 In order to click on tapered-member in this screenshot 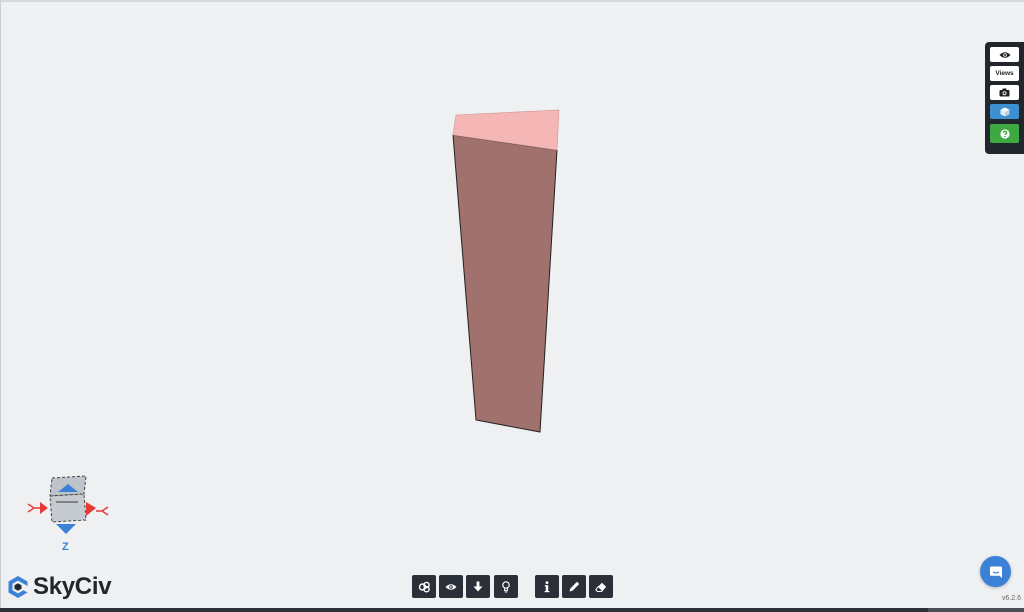, I will do `click(506, 271)`.